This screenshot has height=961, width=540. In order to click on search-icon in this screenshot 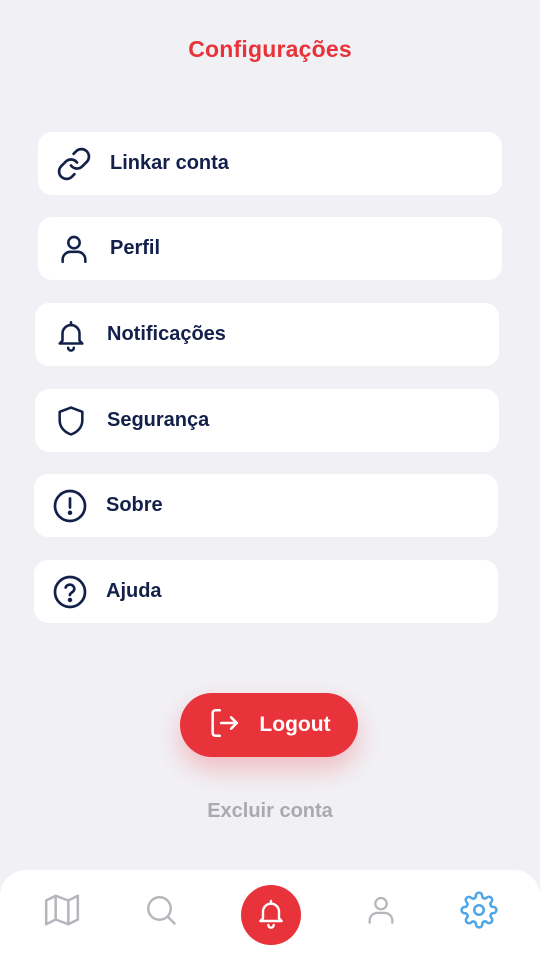, I will do `click(161, 912)`.